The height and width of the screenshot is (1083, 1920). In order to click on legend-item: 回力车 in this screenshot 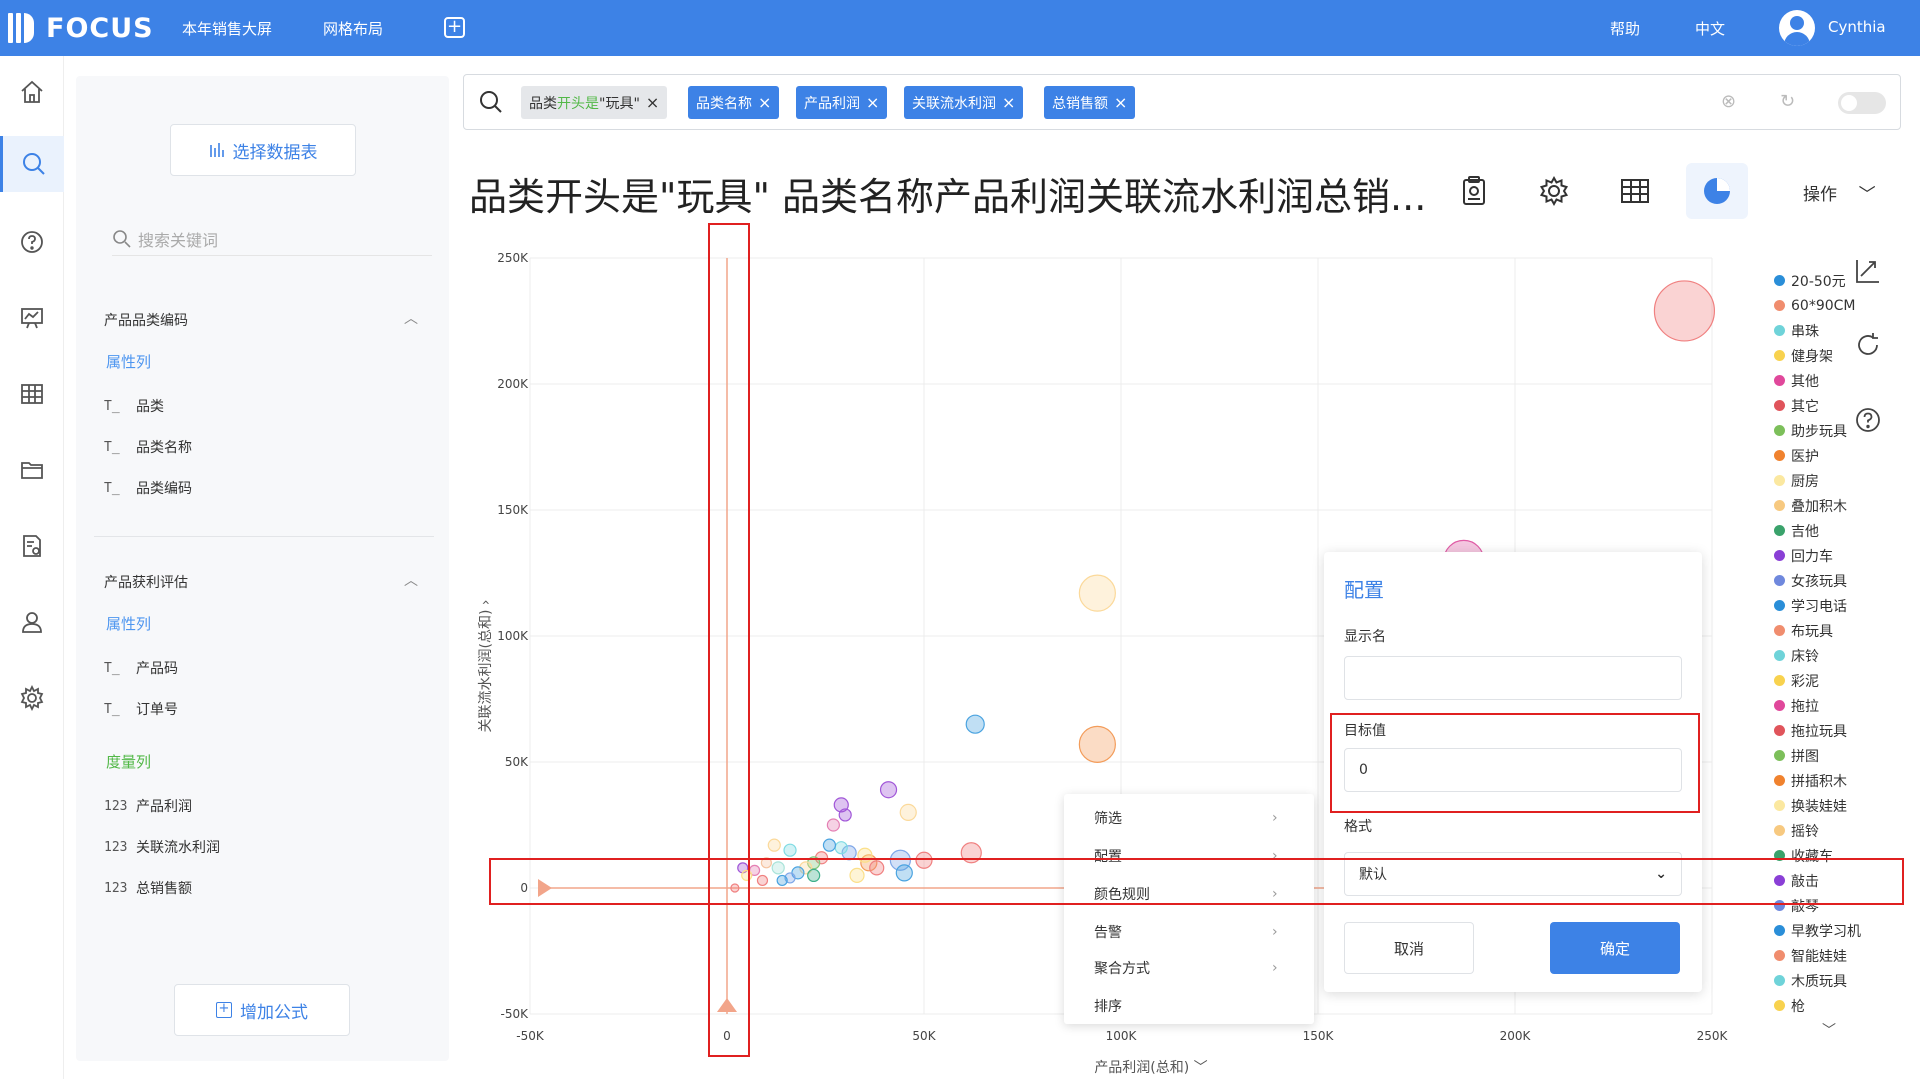, I will do `click(1829, 555)`.